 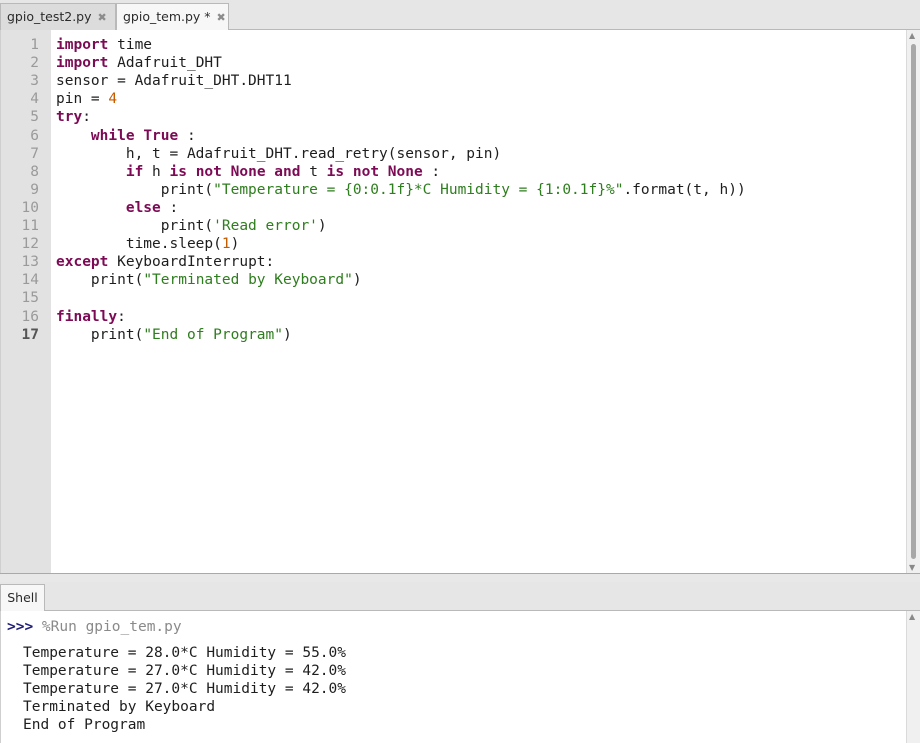 What do you see at coordinates (20, 627) in the screenshot?
I see `shell-prompt: >>>` at bounding box center [20, 627].